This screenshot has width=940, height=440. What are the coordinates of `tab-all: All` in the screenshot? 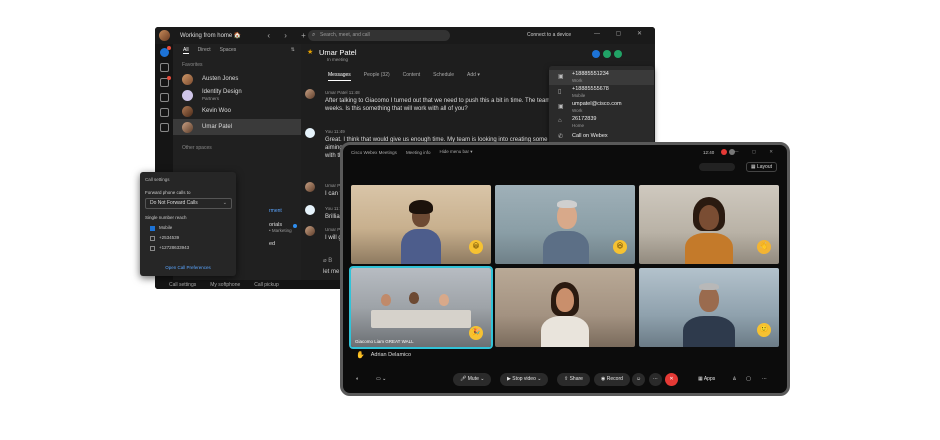 It's located at (186, 50).